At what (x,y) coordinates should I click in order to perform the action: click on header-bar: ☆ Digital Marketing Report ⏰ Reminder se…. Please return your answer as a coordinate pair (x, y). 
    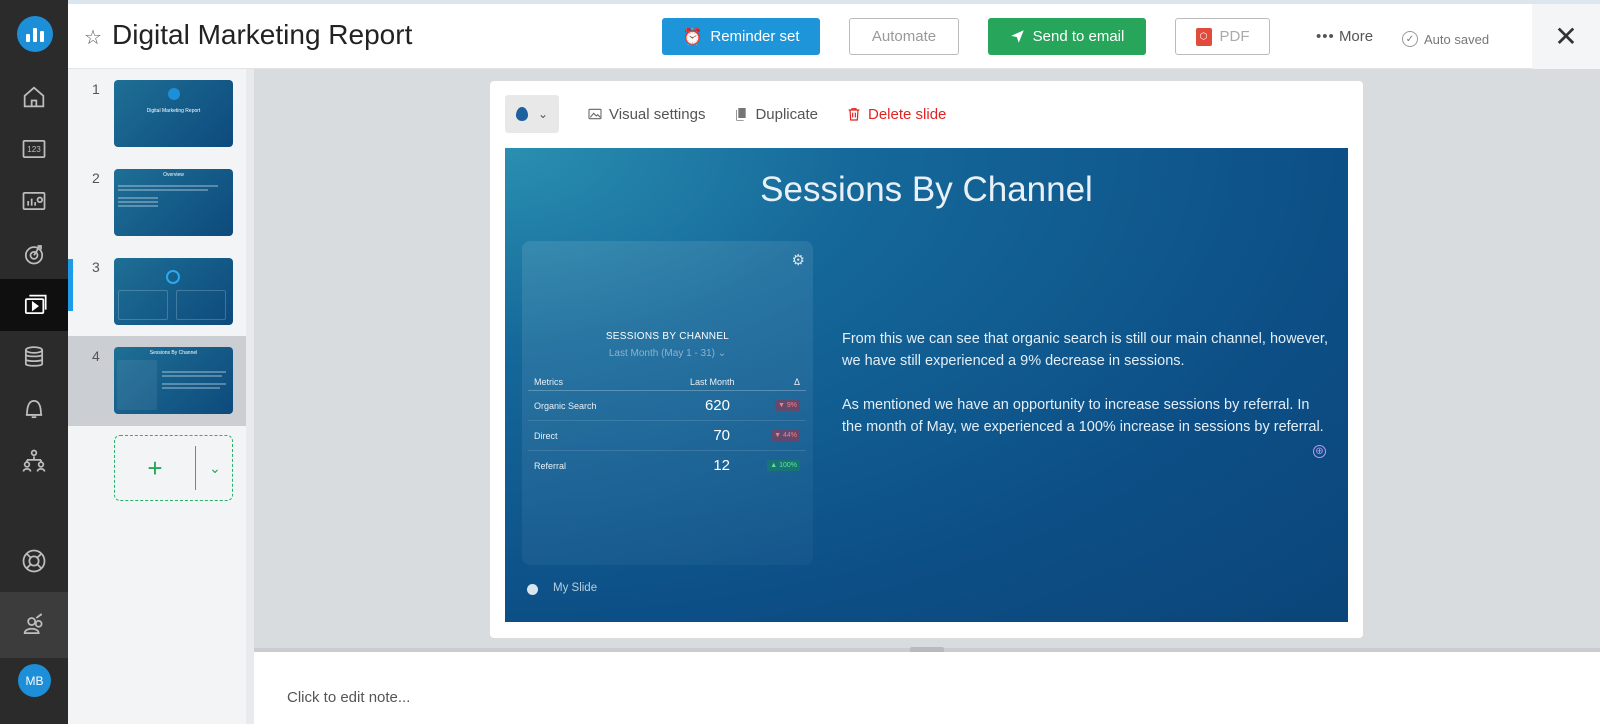
    Looking at the image, I should click on (834, 36).